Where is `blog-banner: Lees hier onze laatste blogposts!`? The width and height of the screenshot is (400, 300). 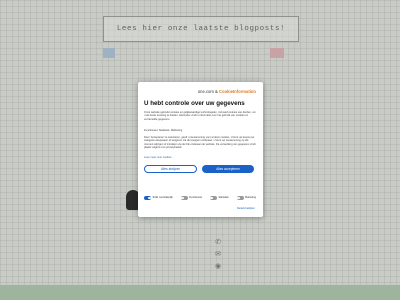 blog-banner: Lees hier onze laatste blogposts! is located at coordinates (201, 29).